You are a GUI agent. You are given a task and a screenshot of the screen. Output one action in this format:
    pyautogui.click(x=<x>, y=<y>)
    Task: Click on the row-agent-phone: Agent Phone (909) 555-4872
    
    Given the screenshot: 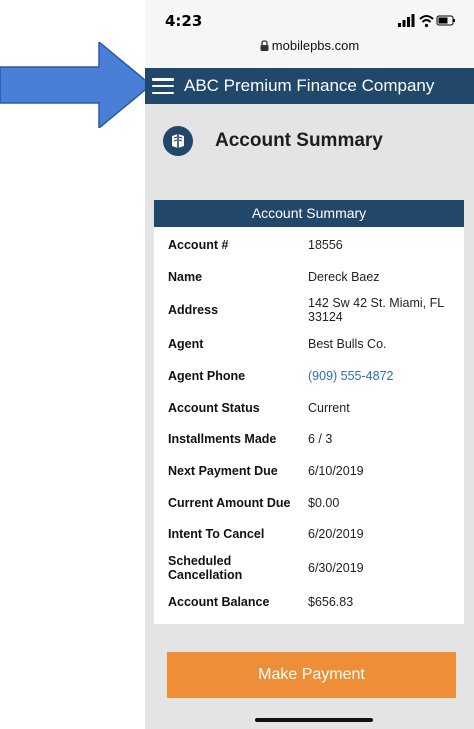 What is the action you would take?
    pyautogui.click(x=309, y=376)
    